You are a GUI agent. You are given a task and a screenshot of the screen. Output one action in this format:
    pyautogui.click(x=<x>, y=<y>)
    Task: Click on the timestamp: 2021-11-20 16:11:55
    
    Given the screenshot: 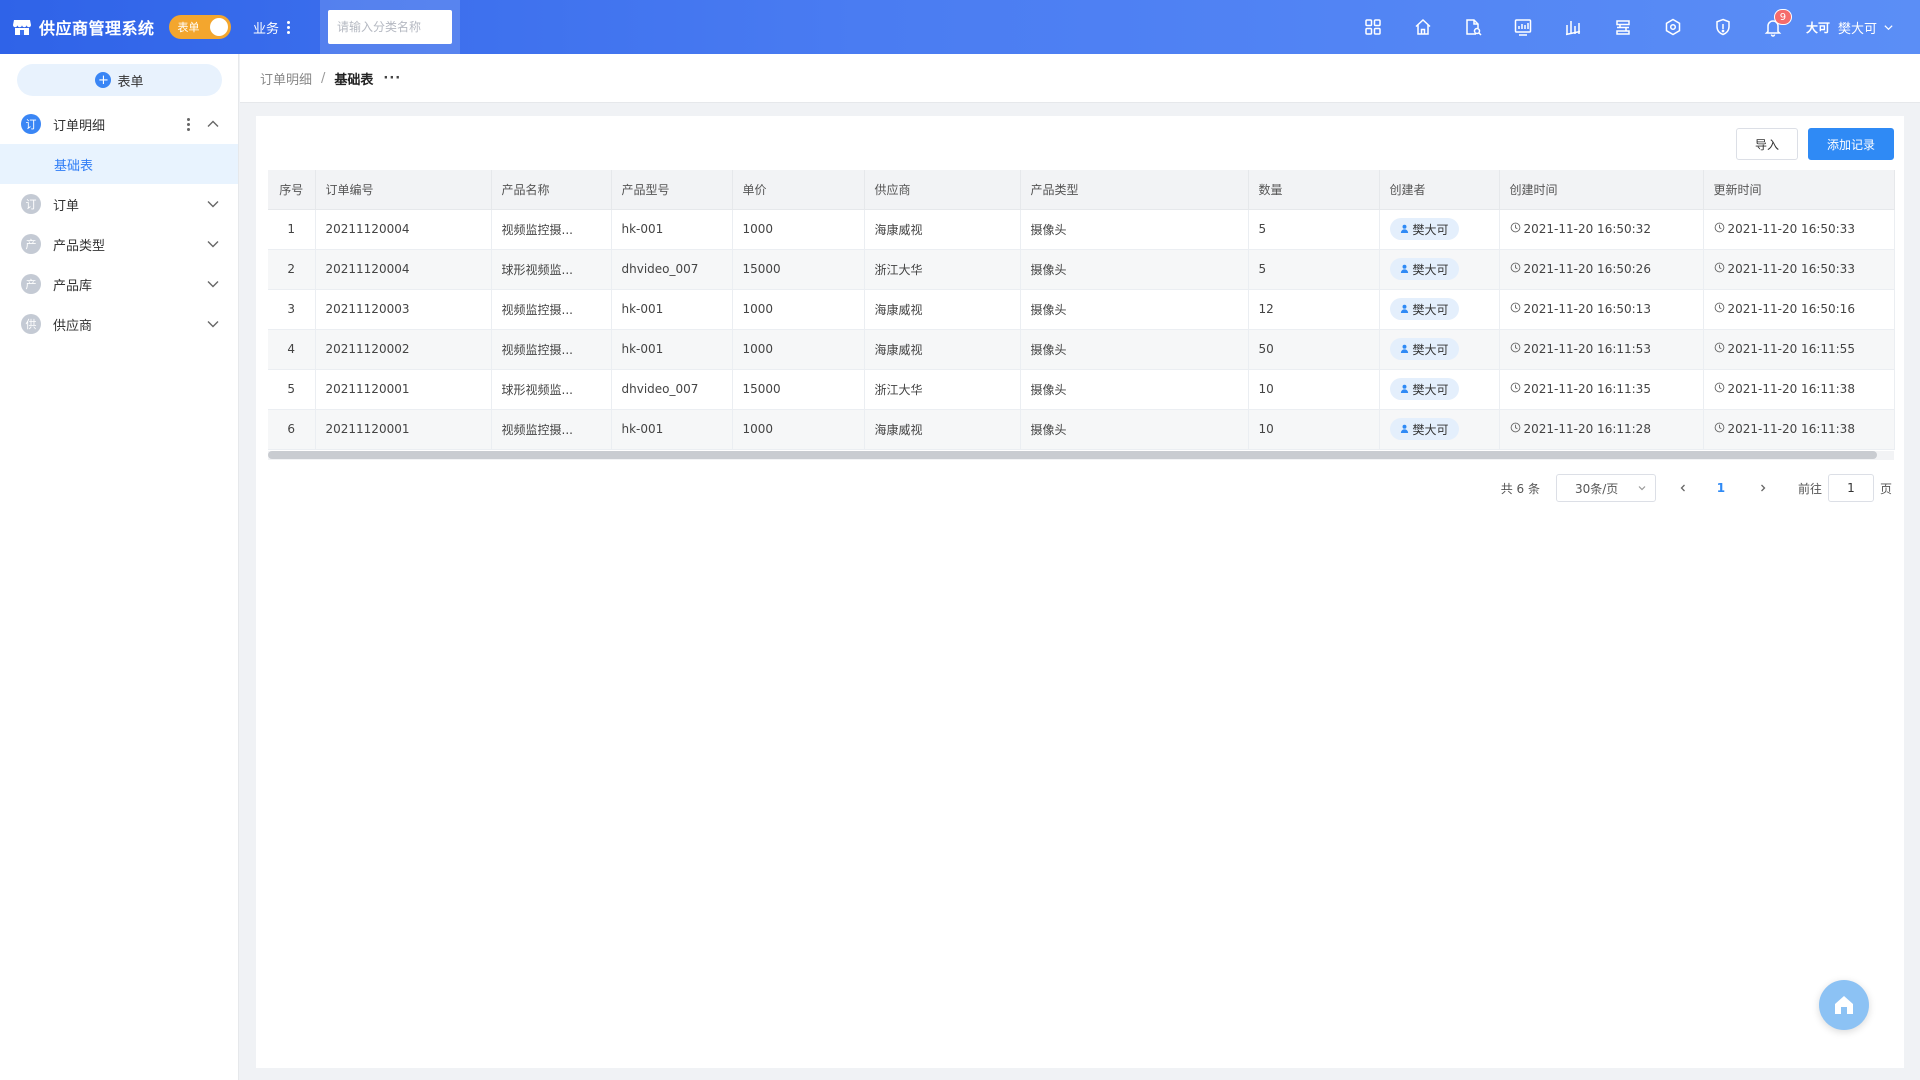 What is the action you would take?
    pyautogui.click(x=1791, y=349)
    